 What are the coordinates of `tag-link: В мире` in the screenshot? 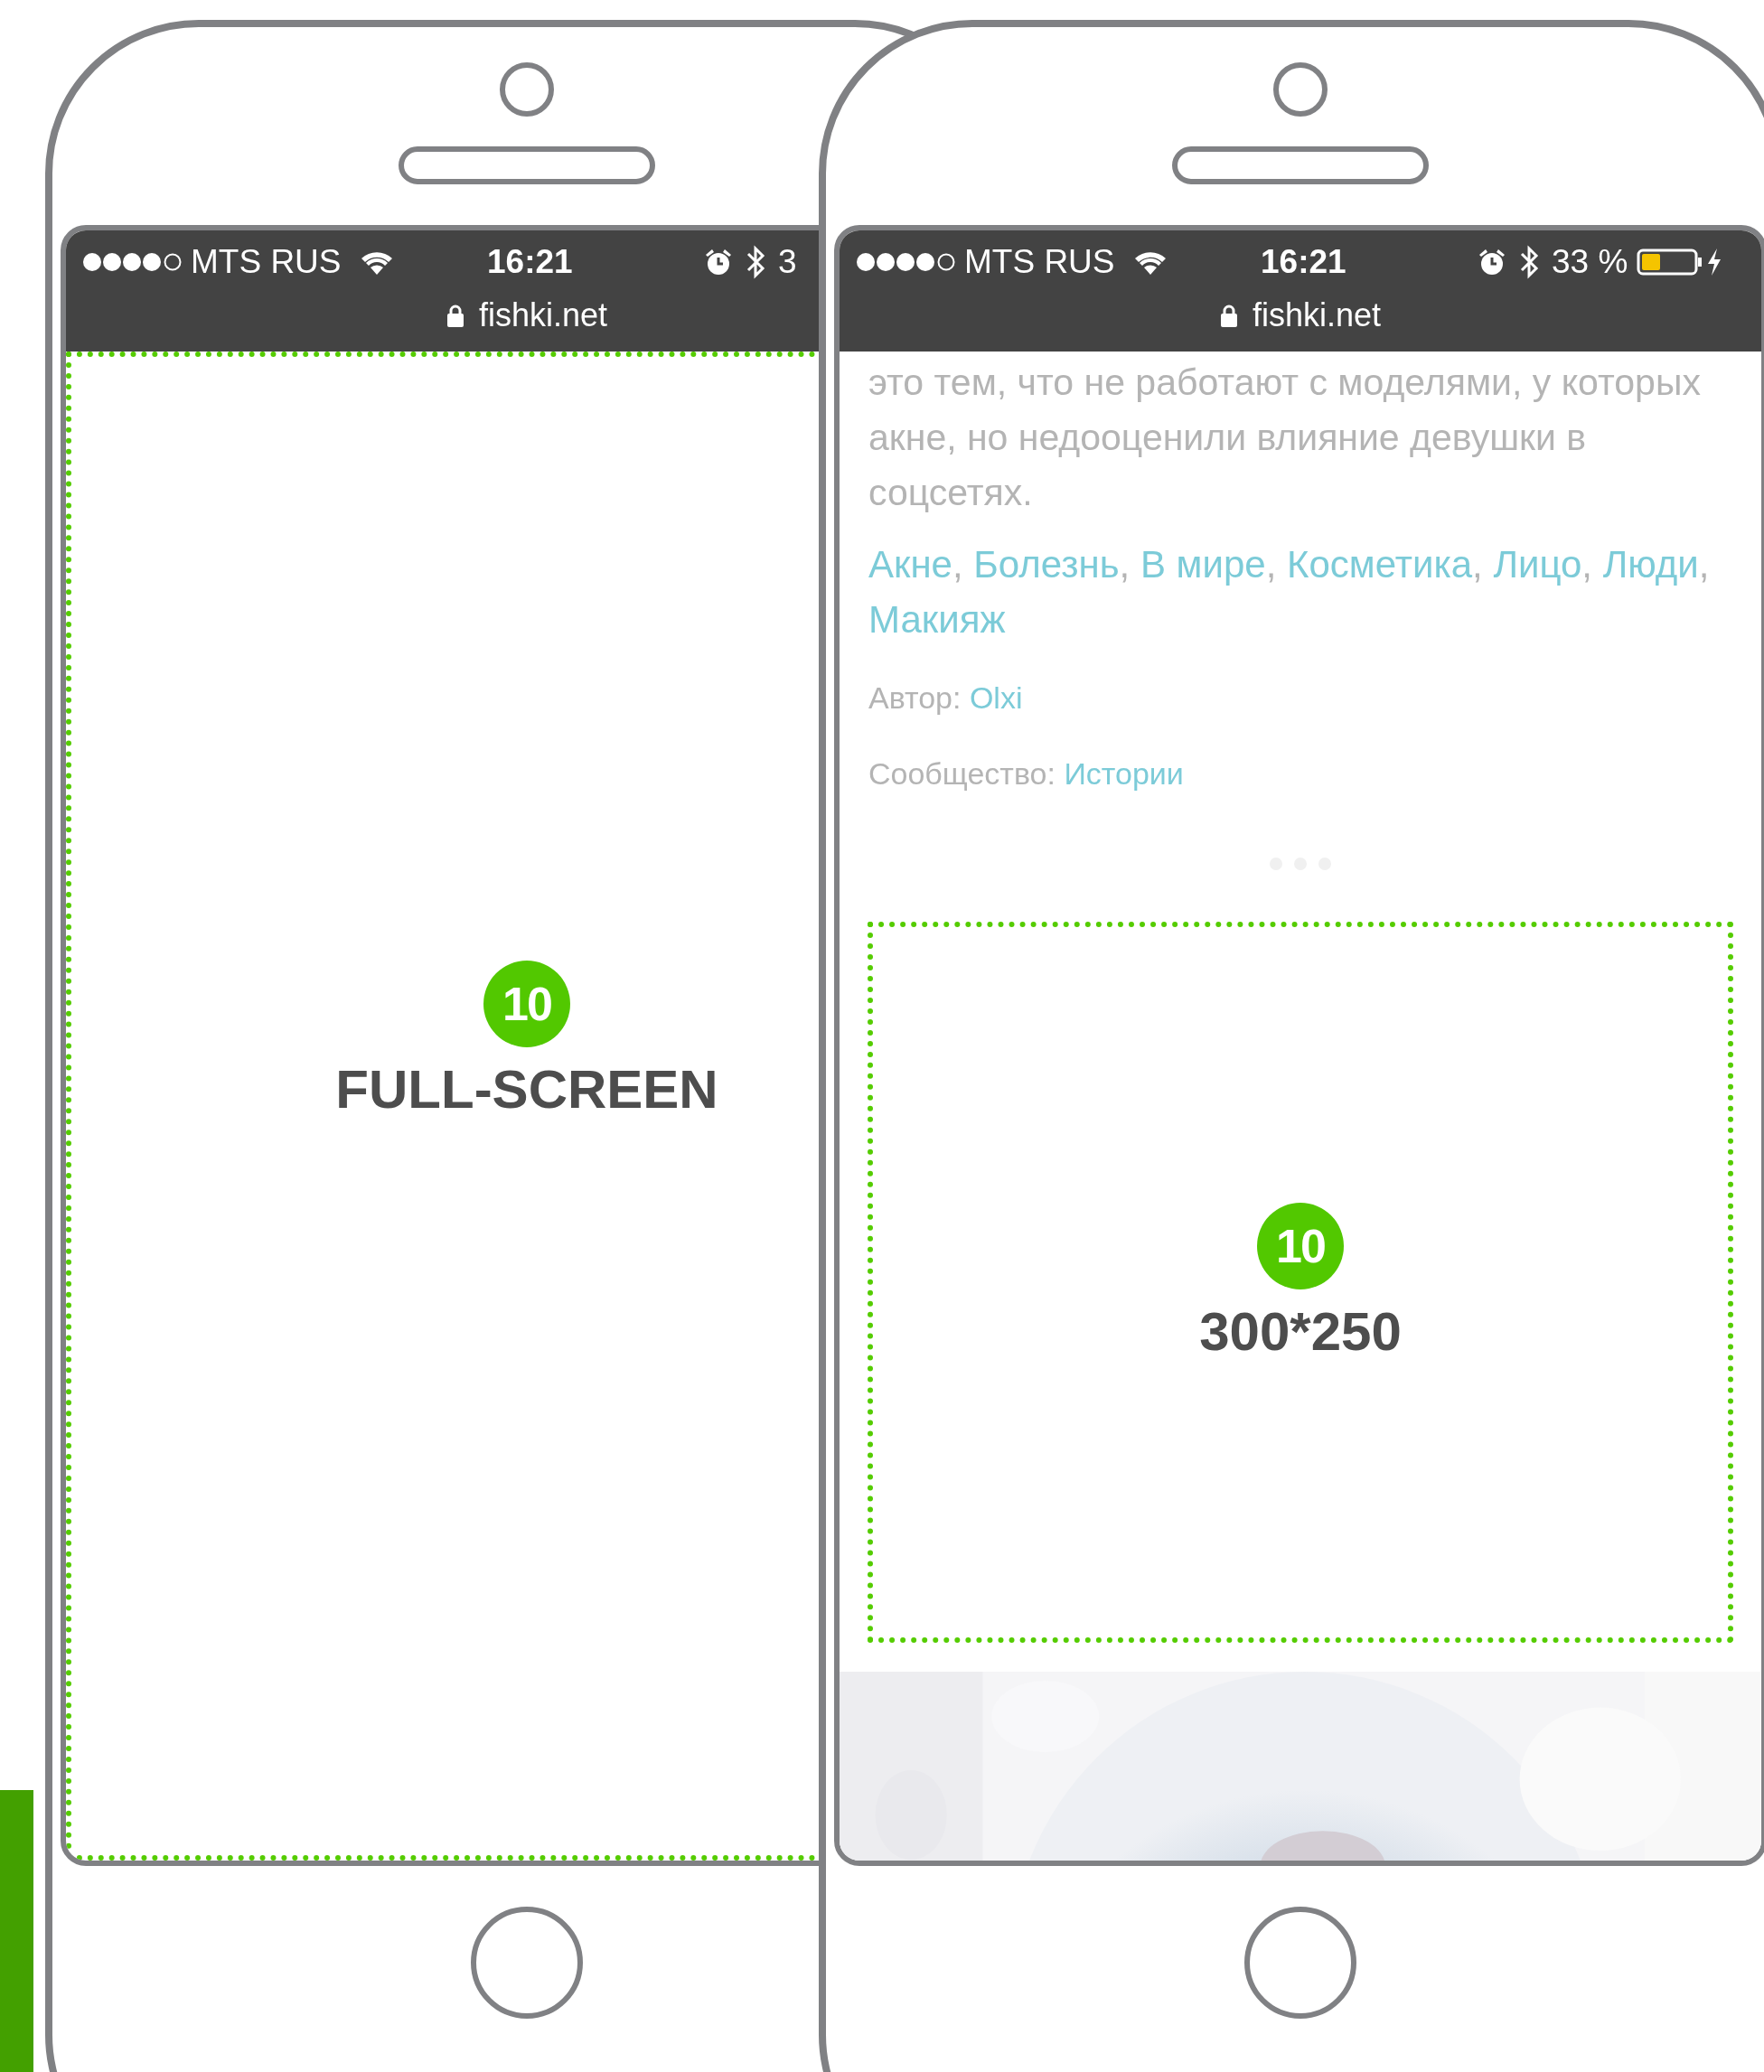 It's located at (1203, 564).